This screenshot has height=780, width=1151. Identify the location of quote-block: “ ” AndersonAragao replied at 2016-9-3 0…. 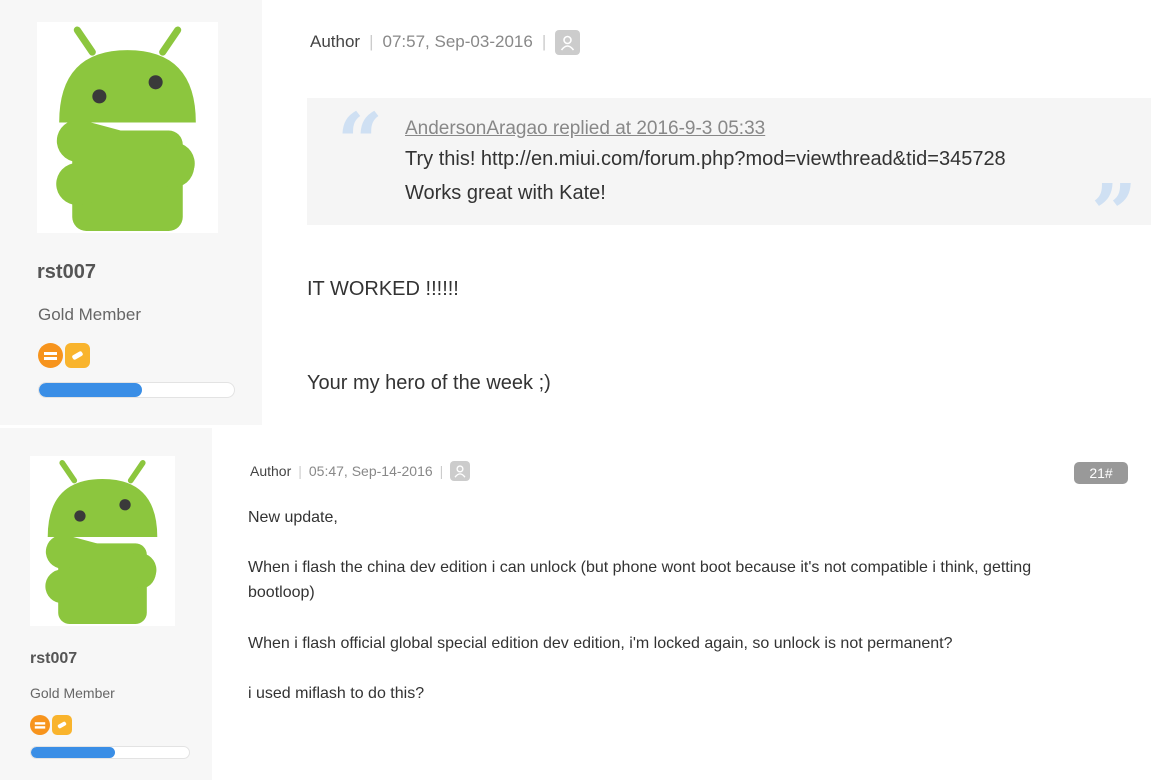
(729, 174).